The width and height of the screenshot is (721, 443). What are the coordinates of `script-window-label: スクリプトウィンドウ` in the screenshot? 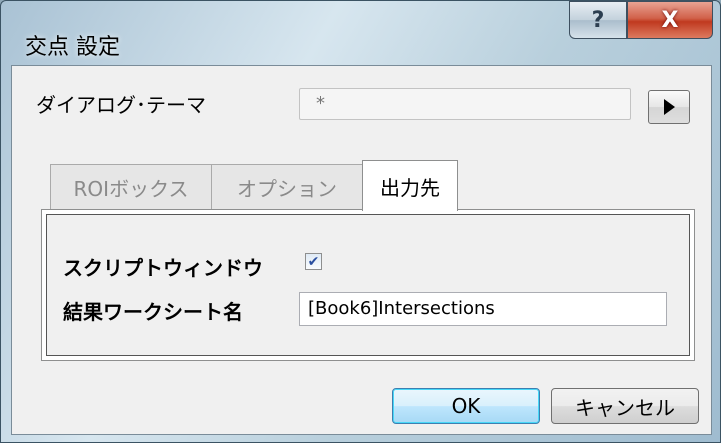 It's located at (163, 268).